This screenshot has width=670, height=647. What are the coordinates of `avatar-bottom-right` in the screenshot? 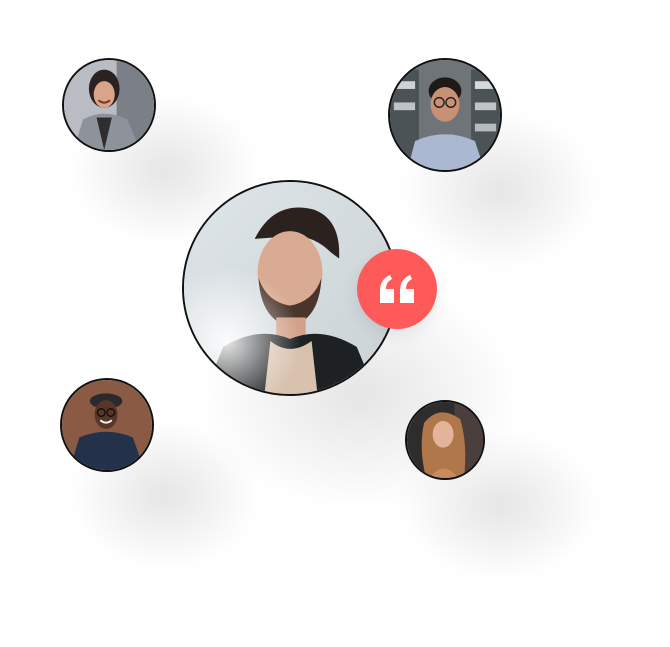 It's located at (445, 440).